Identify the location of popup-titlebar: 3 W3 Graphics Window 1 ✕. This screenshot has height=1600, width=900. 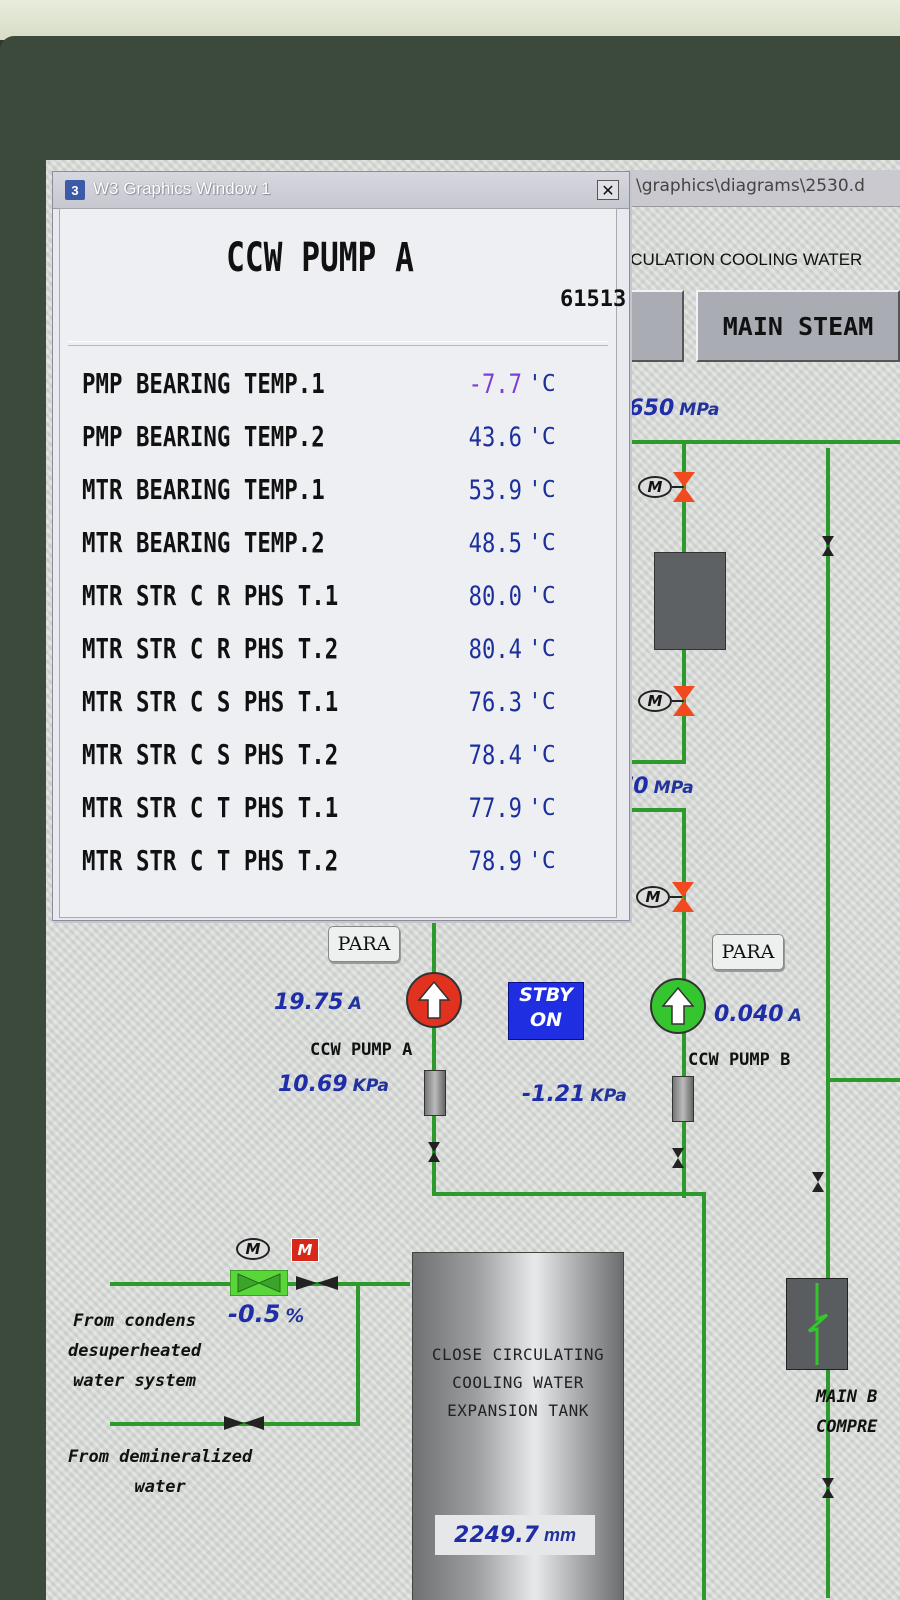
(341, 190).